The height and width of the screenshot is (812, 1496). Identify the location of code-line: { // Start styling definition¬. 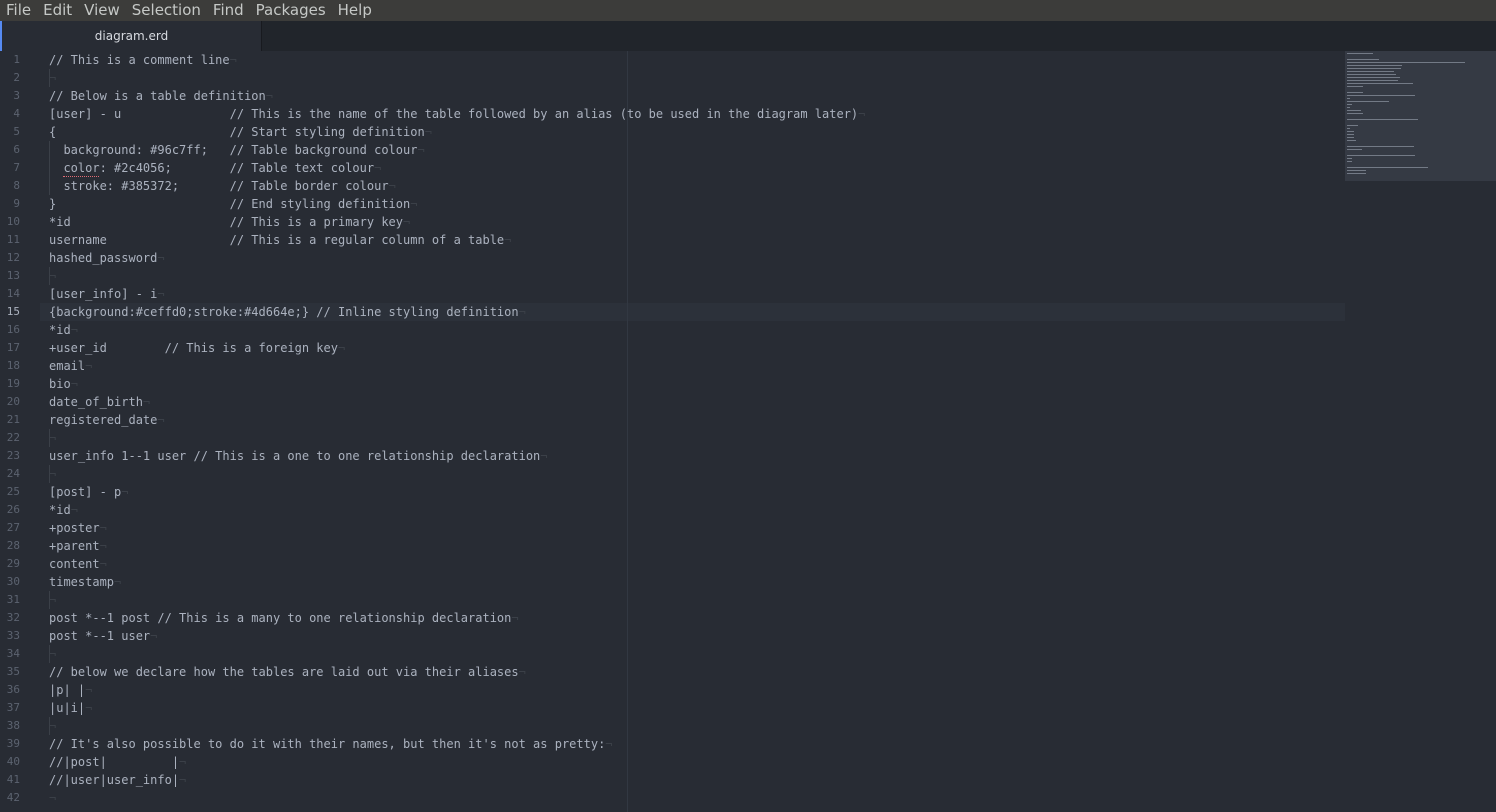
(240, 132).